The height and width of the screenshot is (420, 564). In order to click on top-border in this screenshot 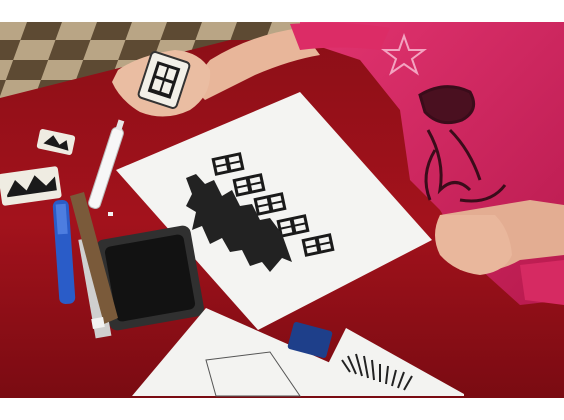, I will do `click(282, 11)`.